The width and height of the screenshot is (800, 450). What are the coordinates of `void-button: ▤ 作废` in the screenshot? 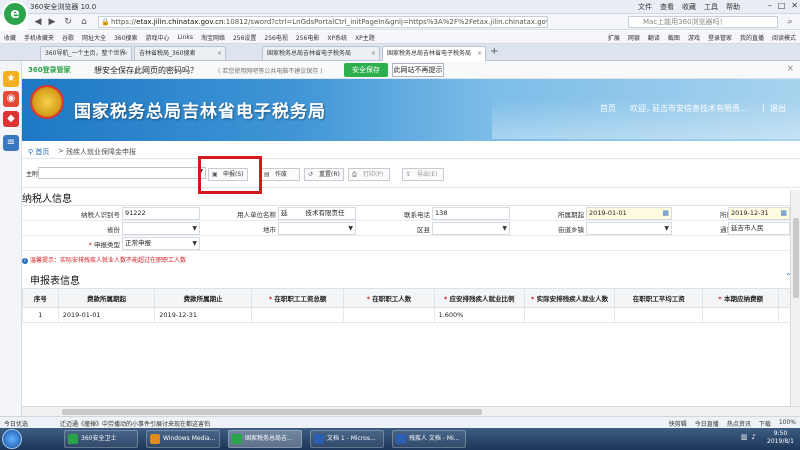 It's located at (280, 174).